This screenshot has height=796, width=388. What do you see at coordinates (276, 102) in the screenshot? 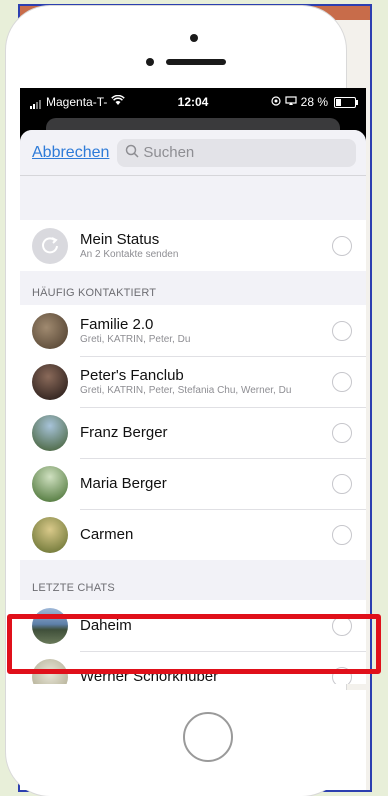
I see `location-icon` at bounding box center [276, 102].